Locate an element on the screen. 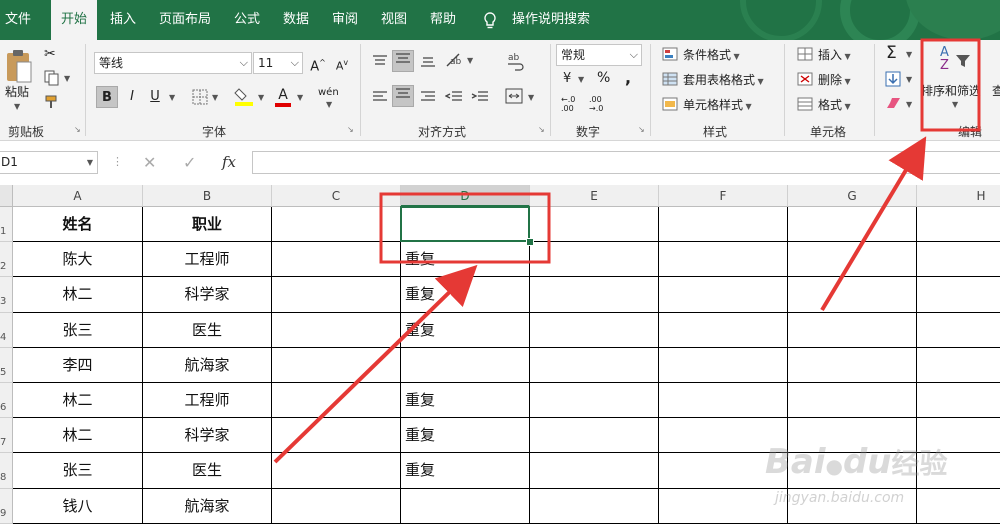 The height and width of the screenshot is (529, 1000). select-all-corner is located at coordinates (6, 196).